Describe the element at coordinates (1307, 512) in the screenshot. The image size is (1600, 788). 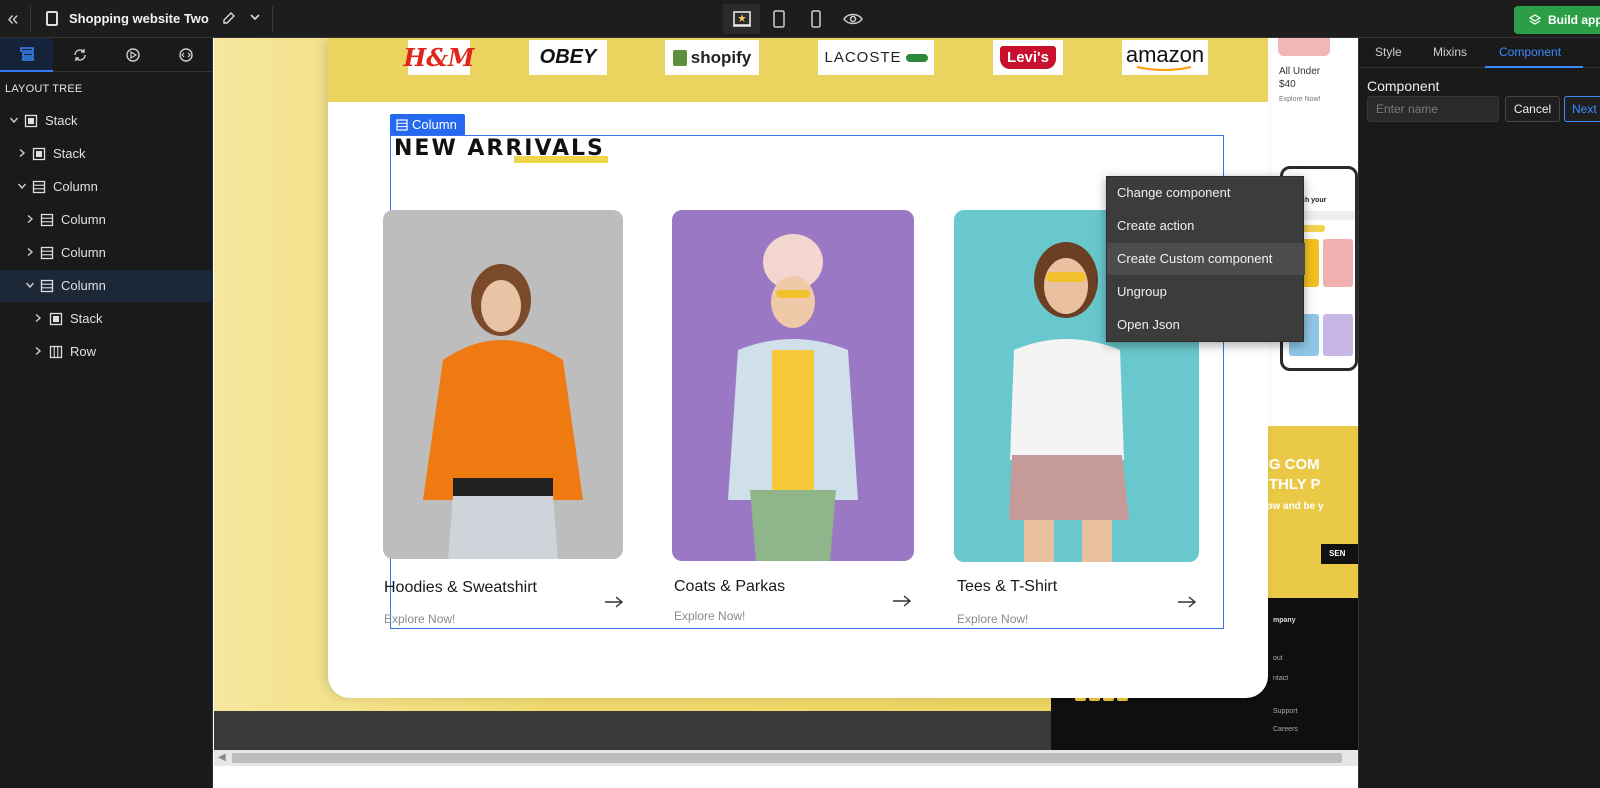
I see `newsletter-banner: NG COM NTHLY P elow and be y SEN` at that location.